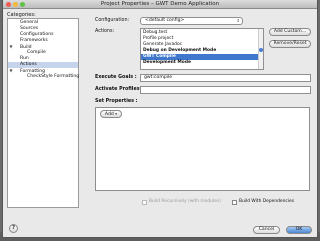  I want to click on actions-label: Actions:, so click(105, 31).